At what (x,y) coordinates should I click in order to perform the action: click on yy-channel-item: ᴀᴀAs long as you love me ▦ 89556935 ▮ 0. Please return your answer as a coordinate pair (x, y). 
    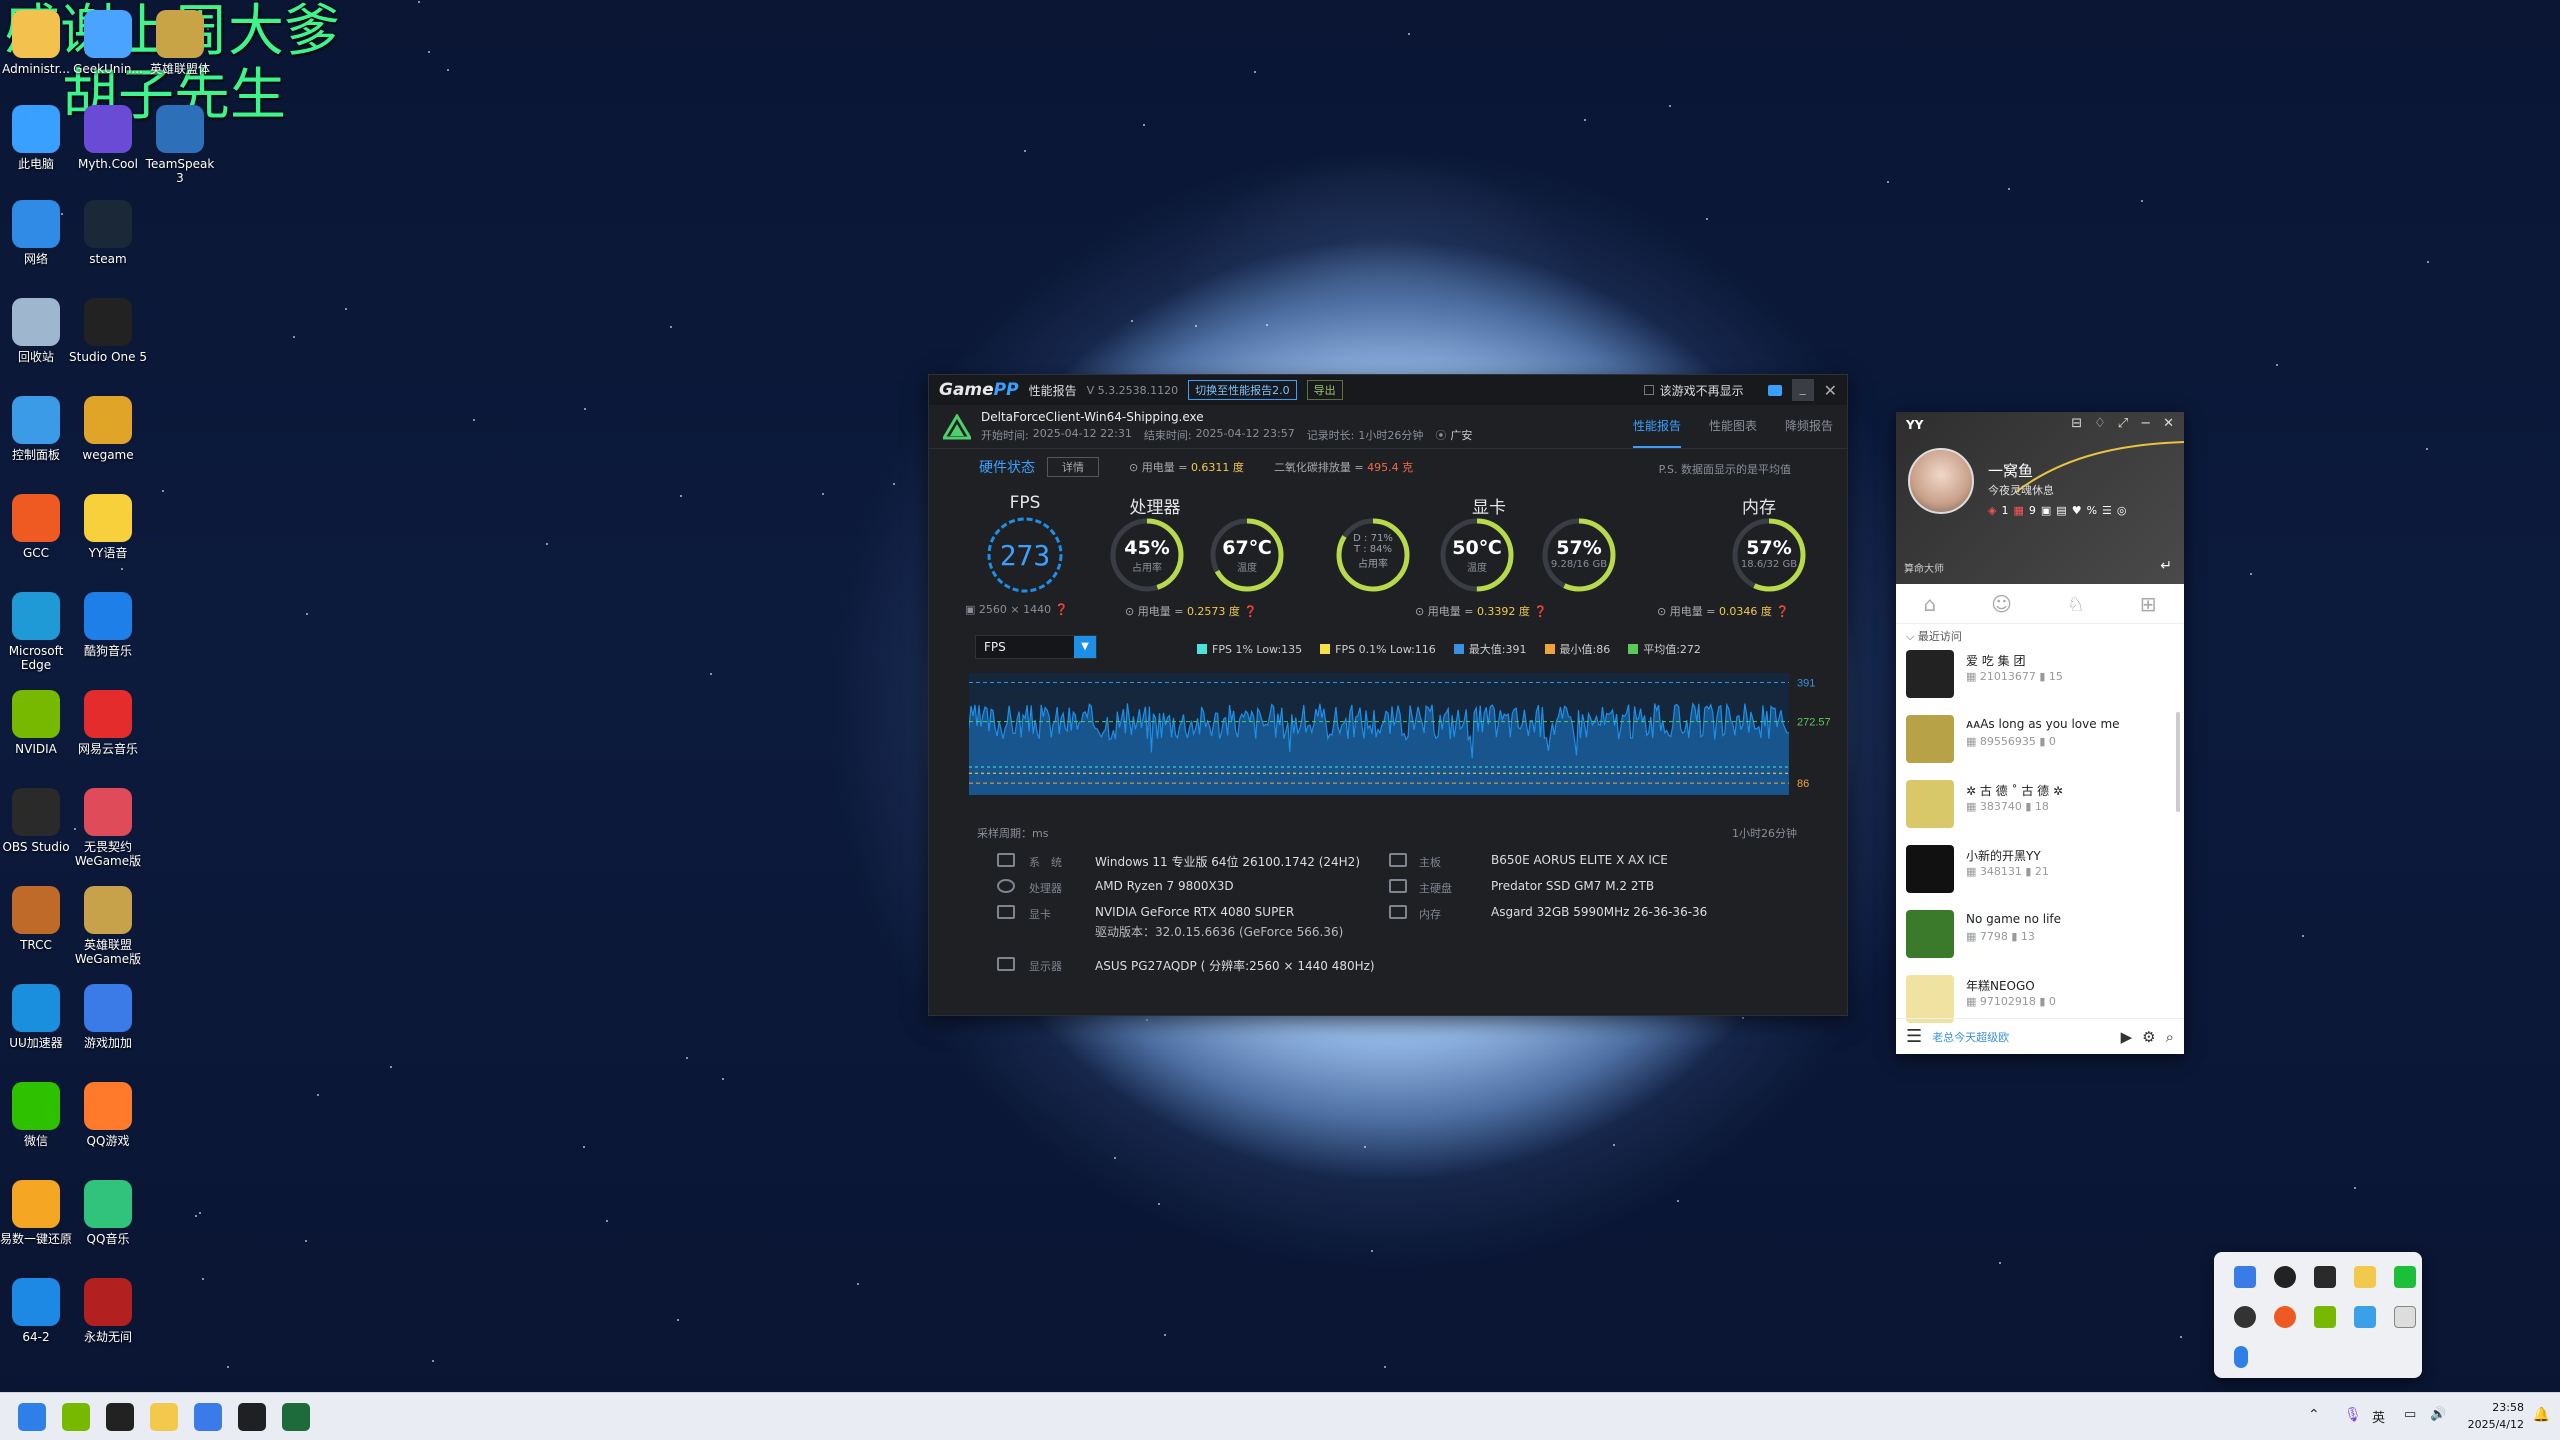
    Looking at the image, I should click on (2041, 739).